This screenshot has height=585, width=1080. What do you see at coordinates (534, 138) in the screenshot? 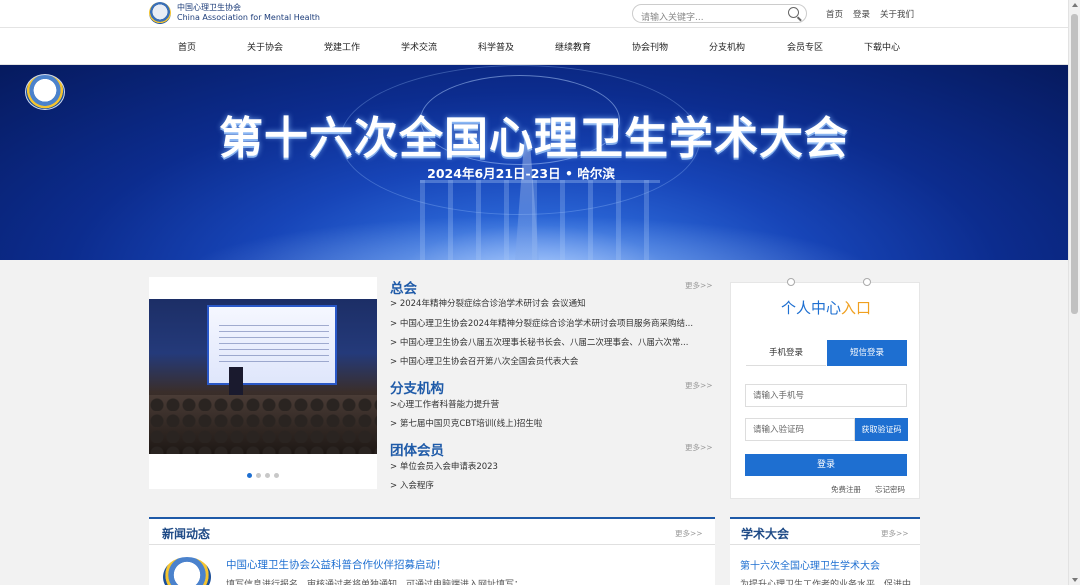
I see `banner-title: 第十六次全国心理卫生学术大会` at bounding box center [534, 138].